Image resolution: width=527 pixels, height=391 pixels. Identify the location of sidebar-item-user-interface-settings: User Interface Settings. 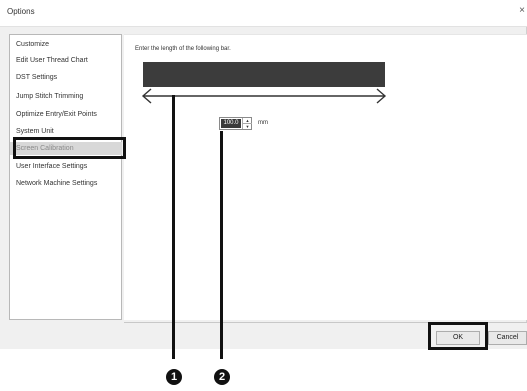
(66, 166).